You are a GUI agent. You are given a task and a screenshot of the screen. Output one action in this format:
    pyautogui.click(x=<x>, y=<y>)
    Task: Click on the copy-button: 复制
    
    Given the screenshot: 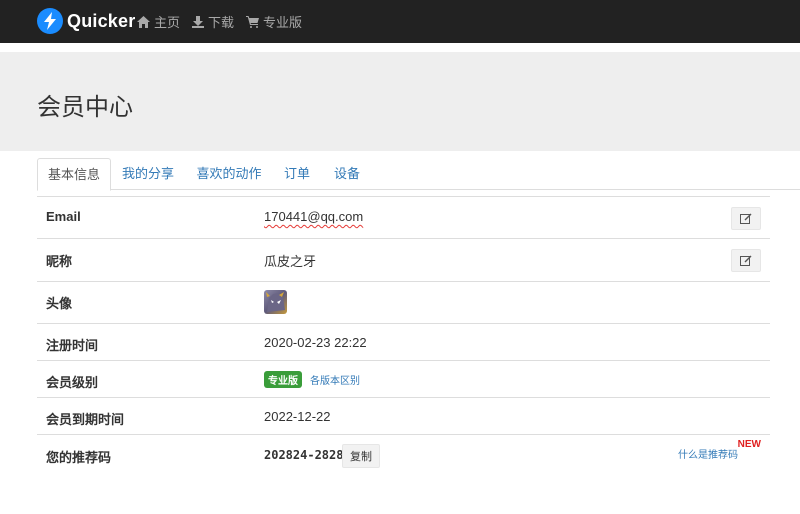 What is the action you would take?
    pyautogui.click(x=361, y=456)
    